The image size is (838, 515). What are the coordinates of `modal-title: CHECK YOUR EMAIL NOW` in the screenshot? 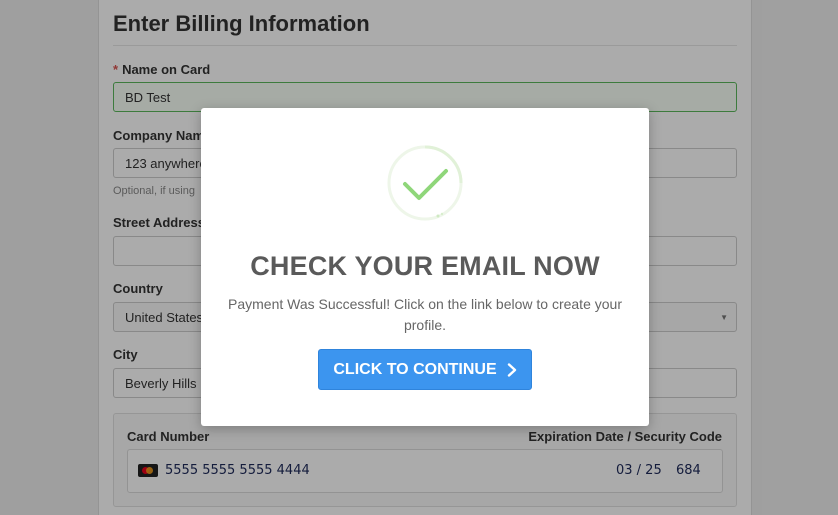 It's located at (425, 266).